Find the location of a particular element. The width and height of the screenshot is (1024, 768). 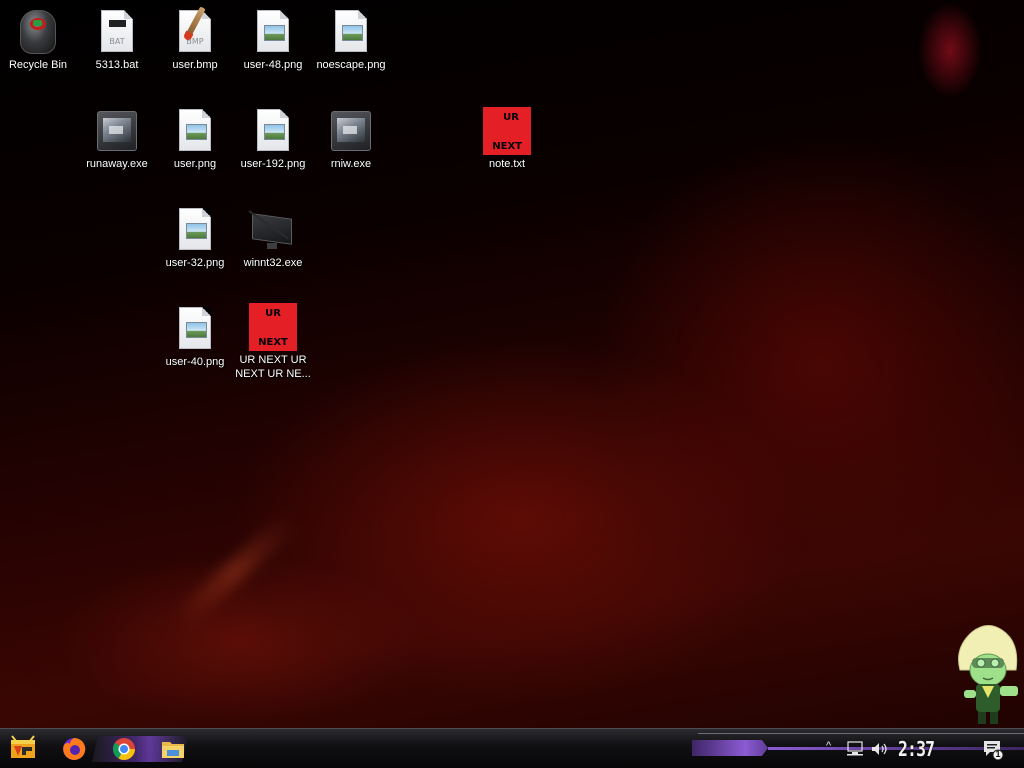

desktop-icon-user-png: user.png is located at coordinates (195, 139).